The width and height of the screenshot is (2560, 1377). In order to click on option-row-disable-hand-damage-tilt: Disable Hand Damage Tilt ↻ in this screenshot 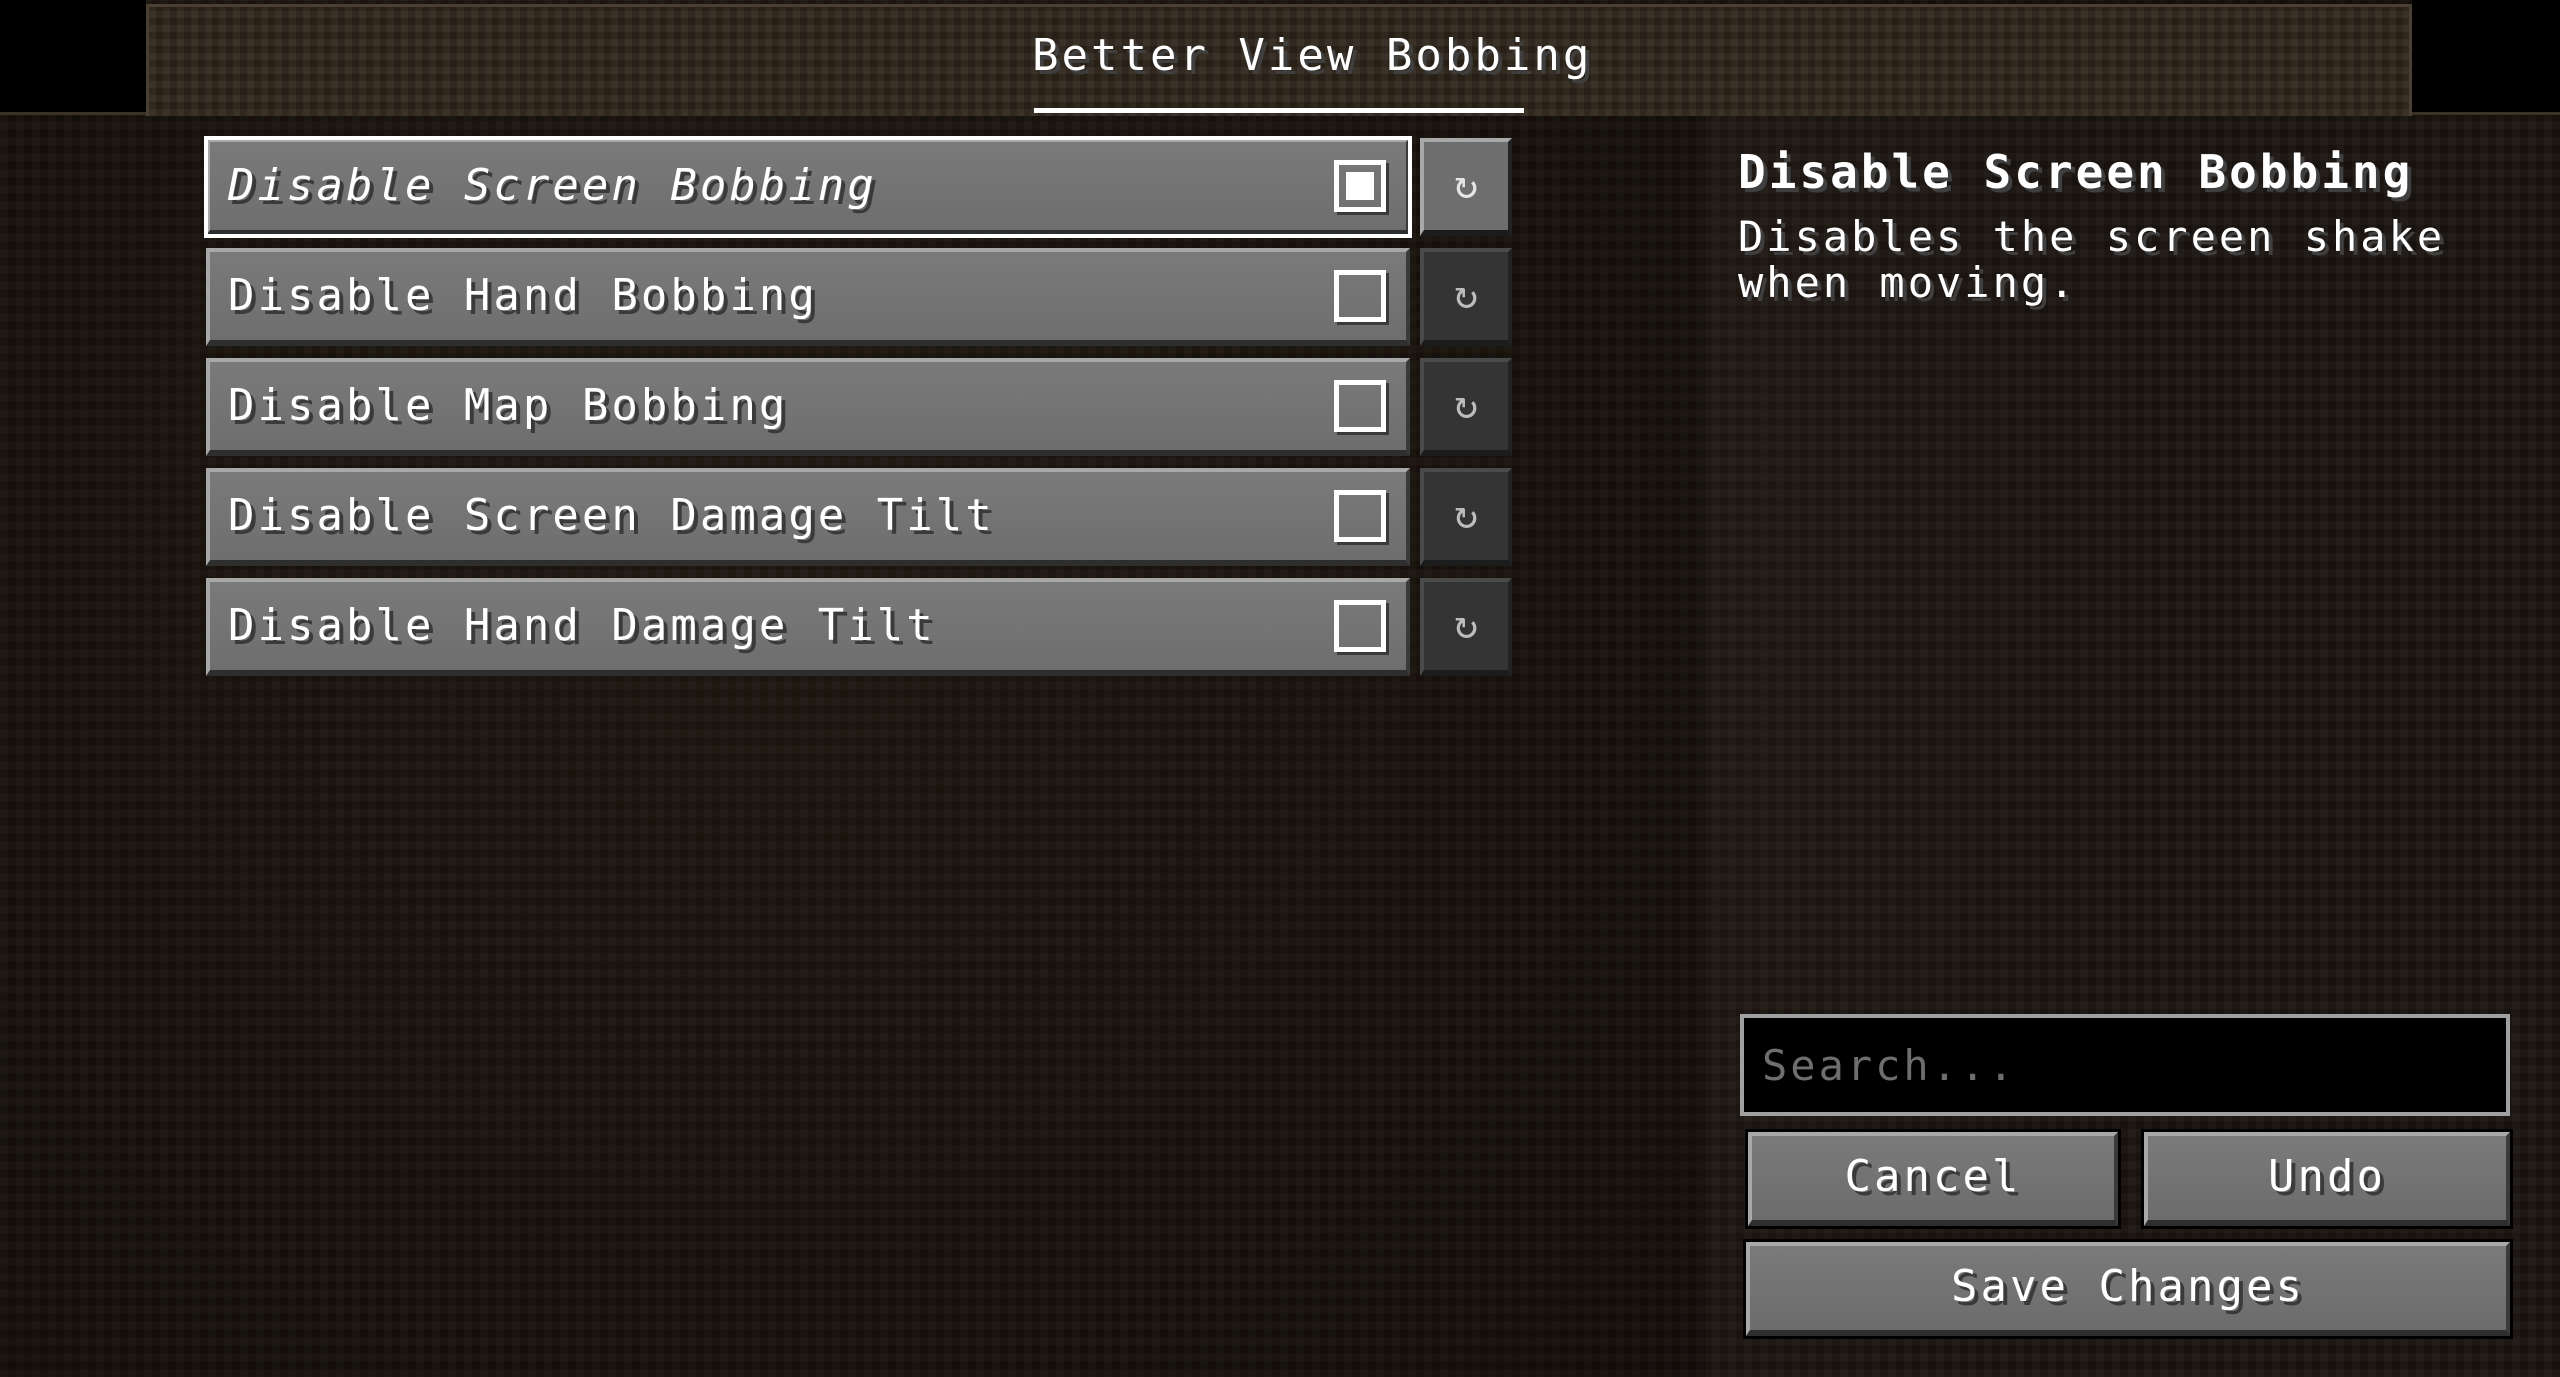, I will do `click(859, 627)`.